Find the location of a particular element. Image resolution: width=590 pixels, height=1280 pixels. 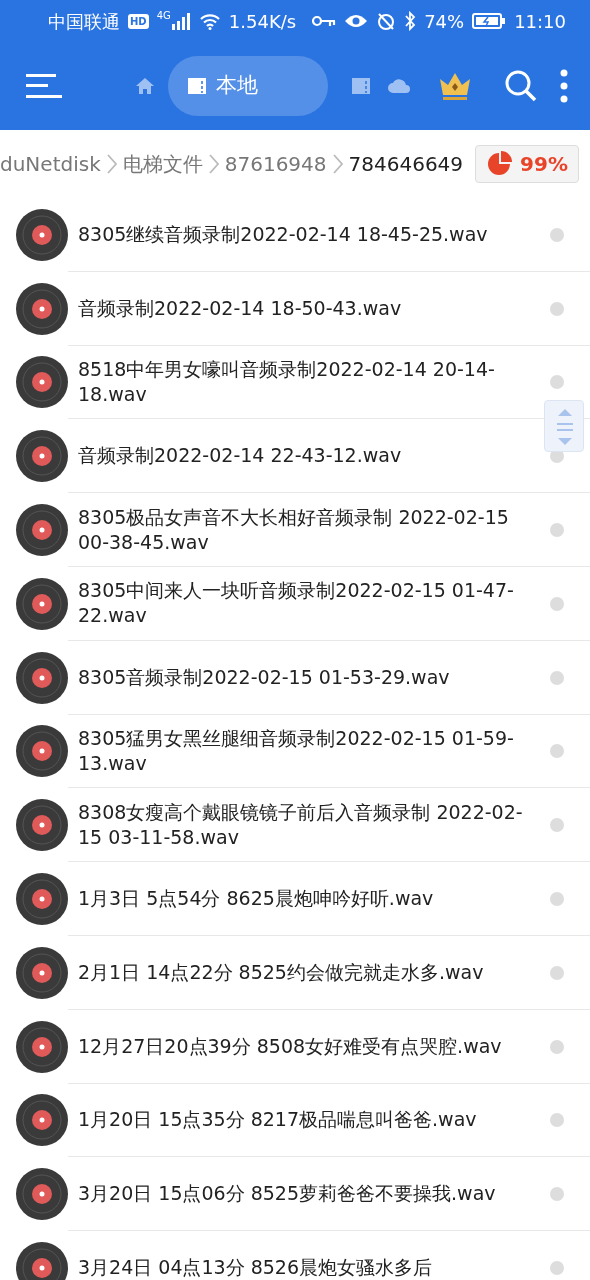

alarm-icon is located at coordinates (386, 21).